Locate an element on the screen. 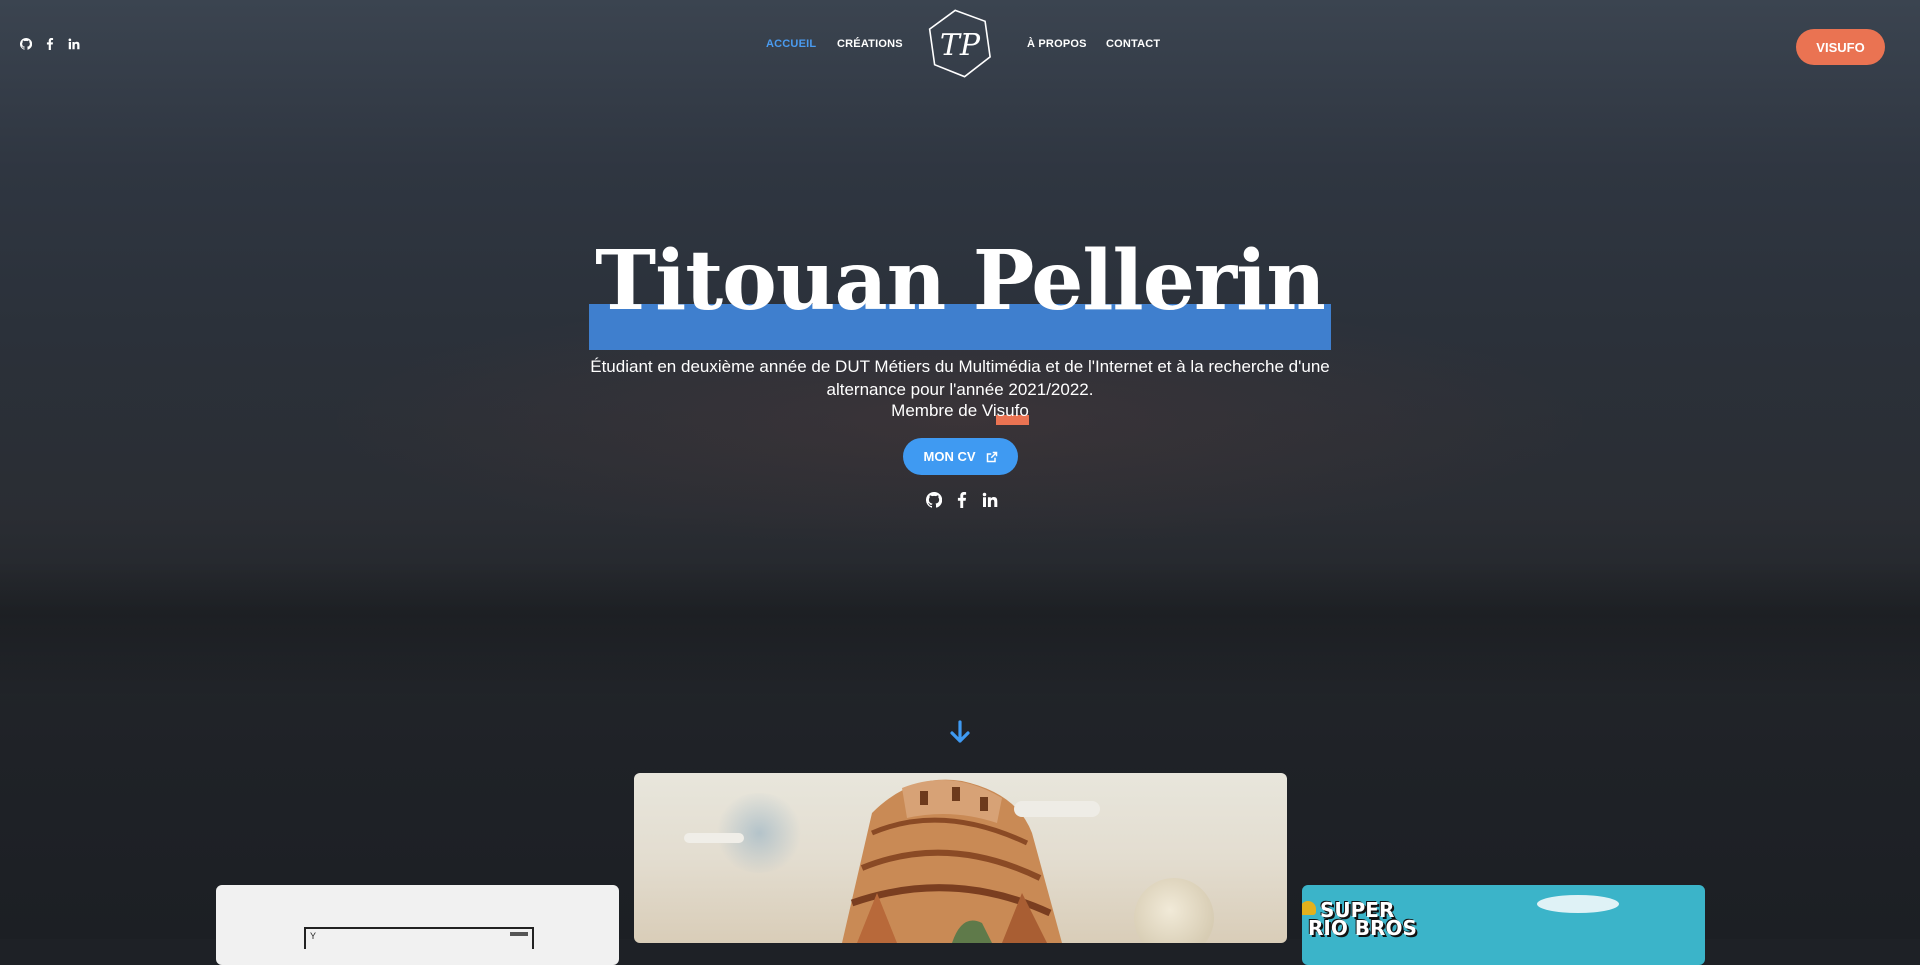 This screenshot has width=1920, height=965. description-line-2: alternance pour l'année 2021/2022. is located at coordinates (960, 389).